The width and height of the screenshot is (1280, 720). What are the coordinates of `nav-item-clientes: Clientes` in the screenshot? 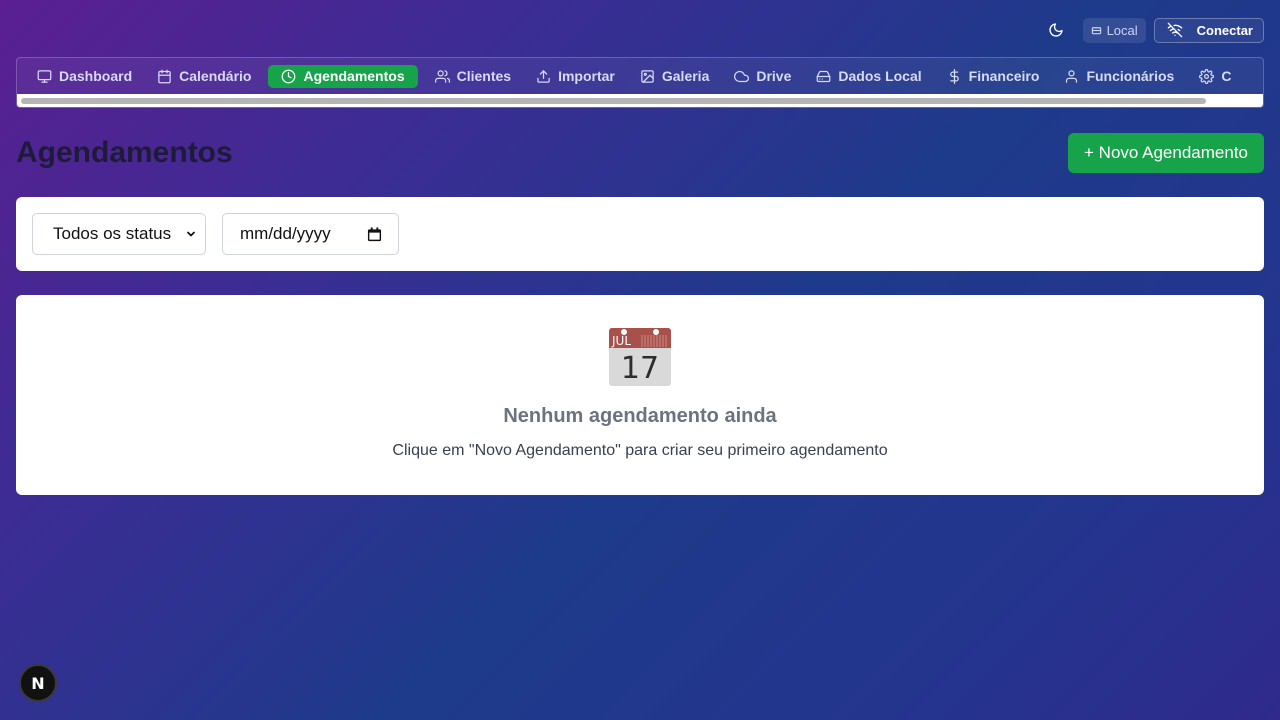 It's located at (473, 76).